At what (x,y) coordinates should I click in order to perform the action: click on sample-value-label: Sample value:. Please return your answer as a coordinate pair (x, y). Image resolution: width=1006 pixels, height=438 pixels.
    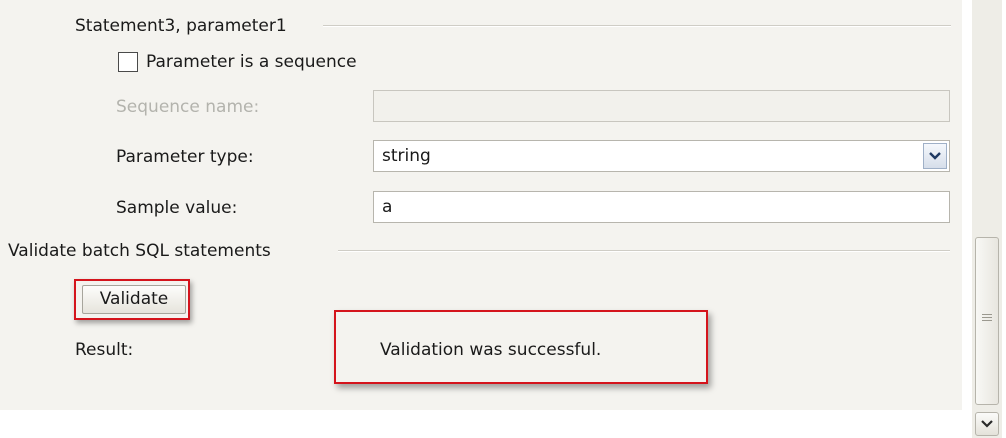
    Looking at the image, I should click on (177, 208).